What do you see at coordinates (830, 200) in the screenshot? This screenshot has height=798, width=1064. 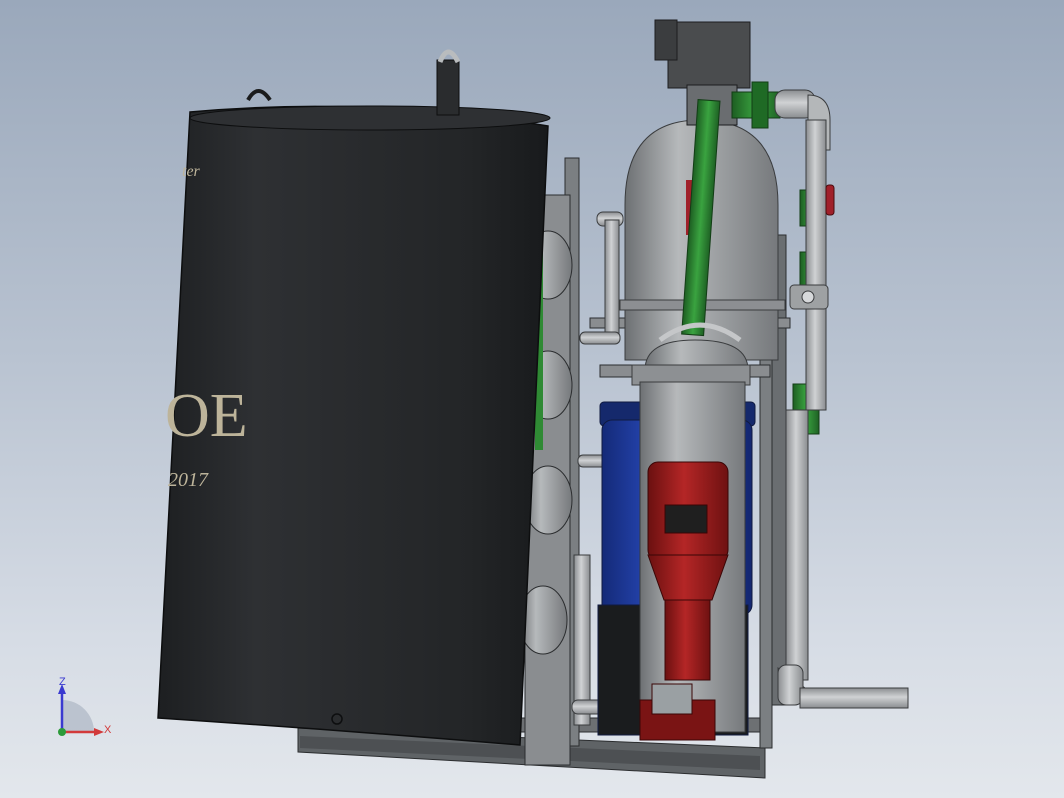 I see `ball-valve` at bounding box center [830, 200].